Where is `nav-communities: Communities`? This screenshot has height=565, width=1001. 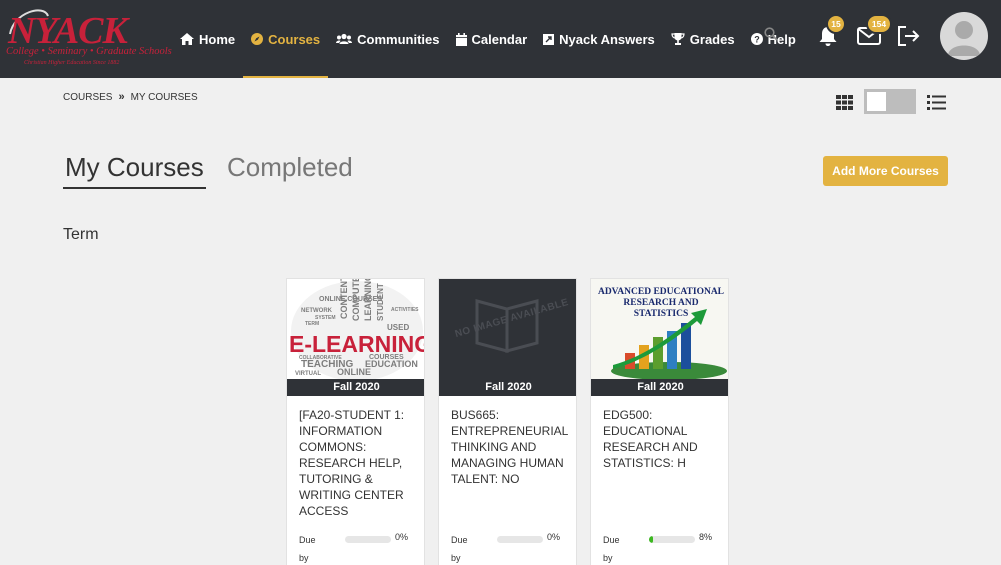
nav-communities: Communities is located at coordinates (387, 39).